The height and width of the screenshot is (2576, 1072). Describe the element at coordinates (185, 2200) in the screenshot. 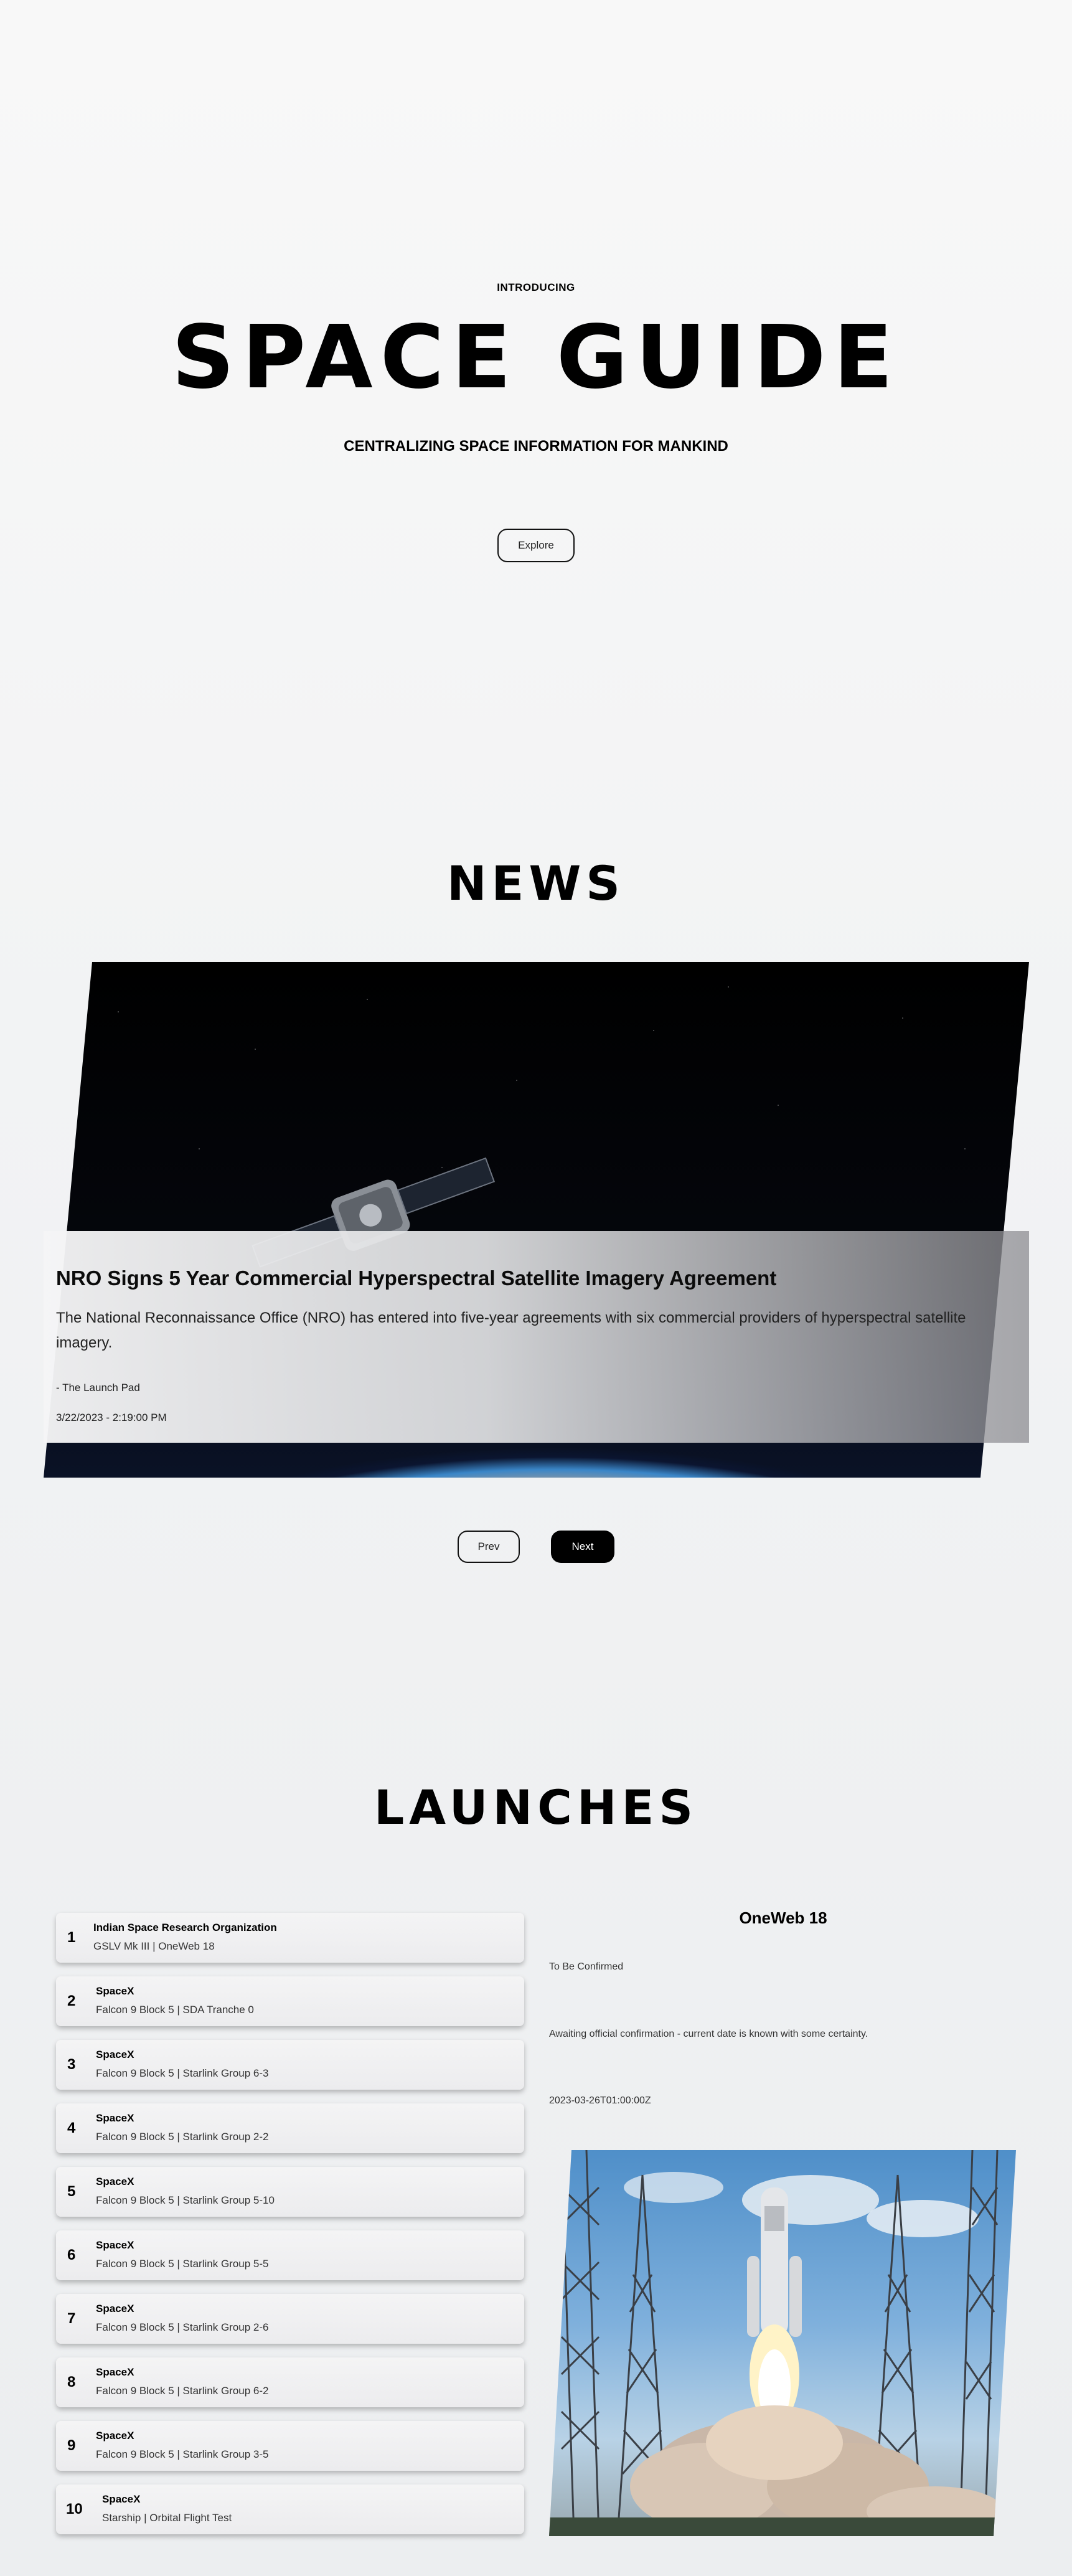

I see `launch-name: Falcon 9 Block 5 | Starlink Group 5-10` at that location.